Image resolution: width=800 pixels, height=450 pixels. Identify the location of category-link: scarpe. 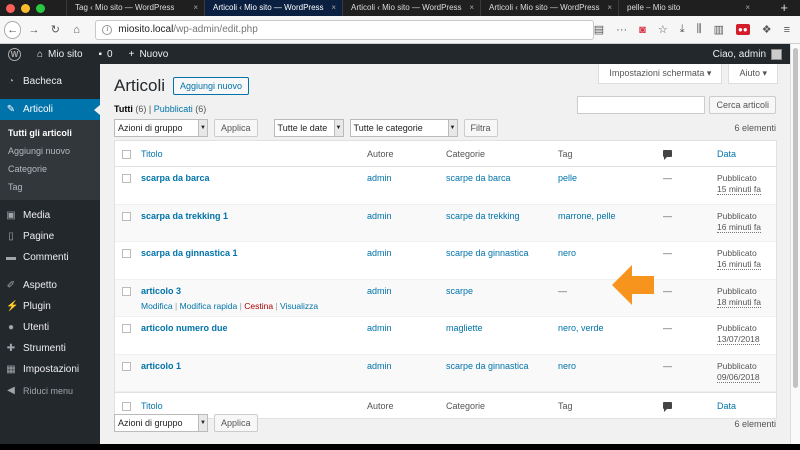
(498, 301).